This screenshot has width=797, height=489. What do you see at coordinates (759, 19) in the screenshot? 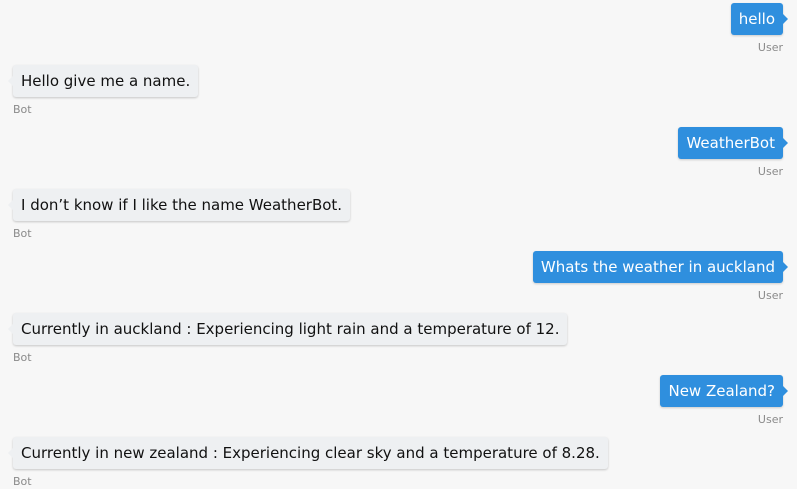
I see `user-message-bubble: hello` at bounding box center [759, 19].